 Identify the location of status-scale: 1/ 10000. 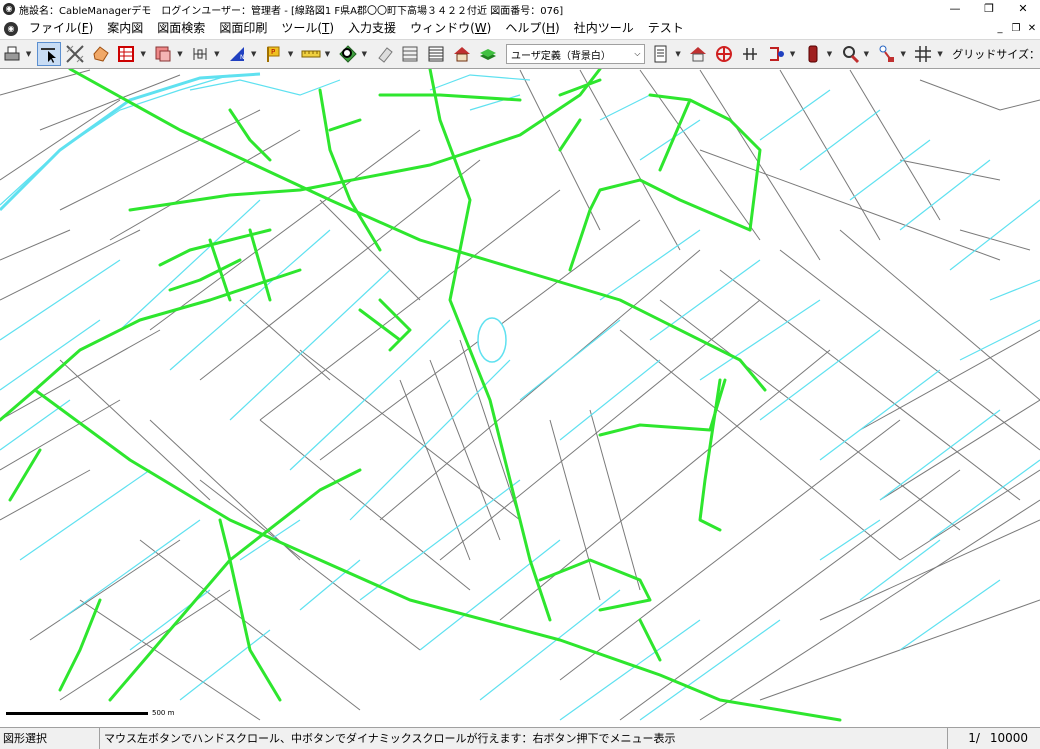
(994, 738).